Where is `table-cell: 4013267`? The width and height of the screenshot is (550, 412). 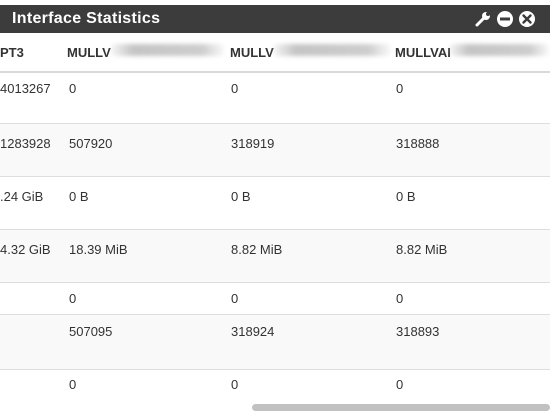
table-cell: 4013267 is located at coordinates (25, 88).